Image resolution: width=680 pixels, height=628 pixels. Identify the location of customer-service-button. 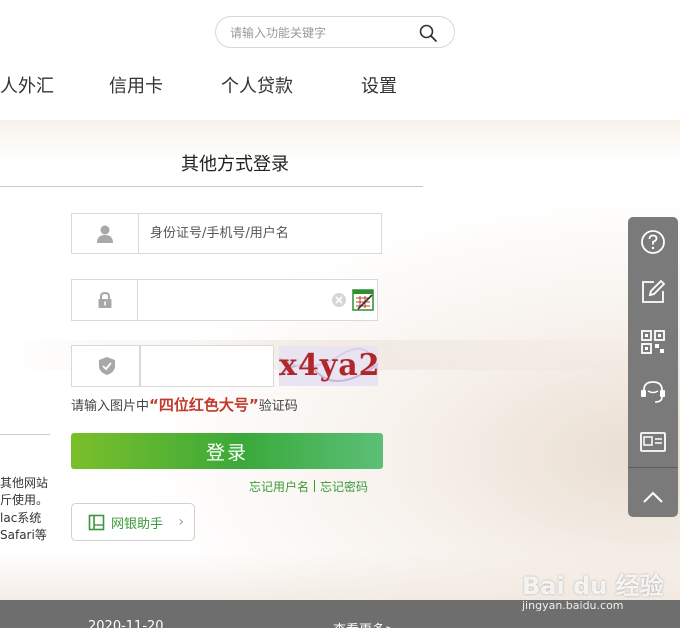
(653, 392).